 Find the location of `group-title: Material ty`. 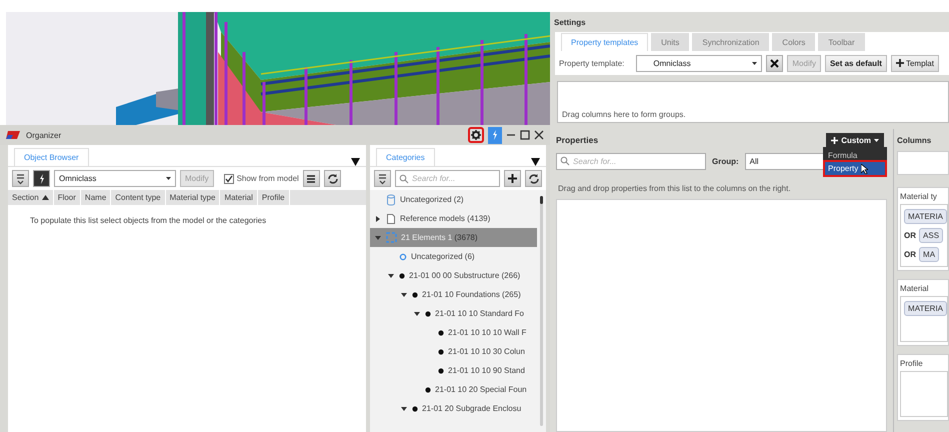

group-title: Material ty is located at coordinates (918, 196).